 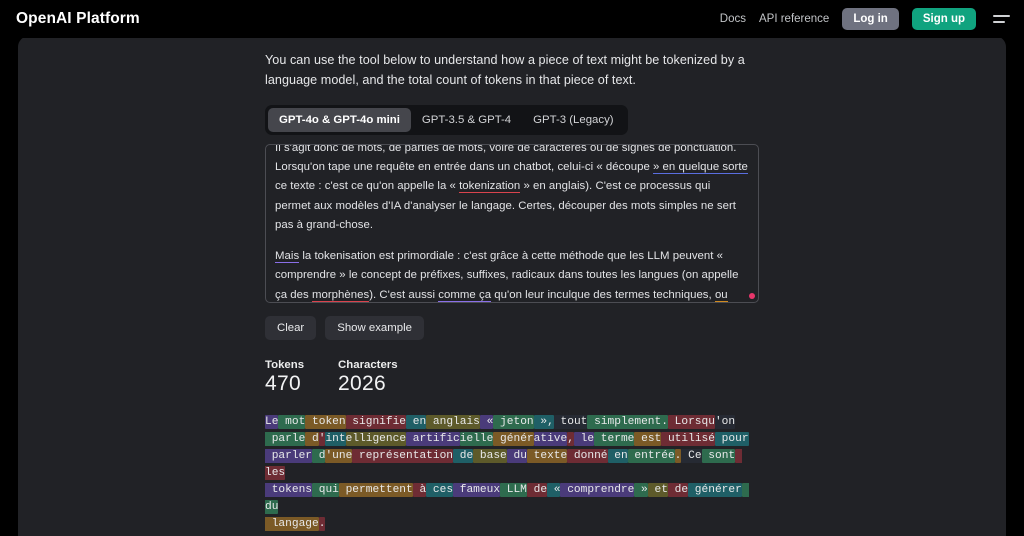 I want to click on token-chip: terme, so click(x=614, y=438).